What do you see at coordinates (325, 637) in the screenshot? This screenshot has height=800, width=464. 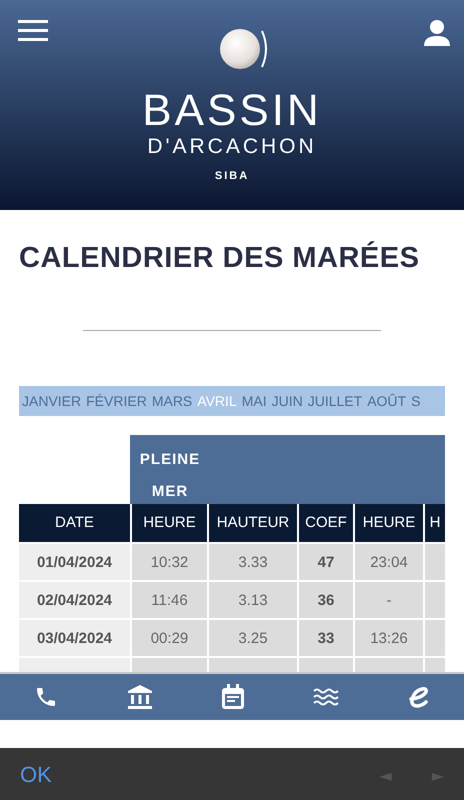 I see `table-cell: 33` at bounding box center [325, 637].